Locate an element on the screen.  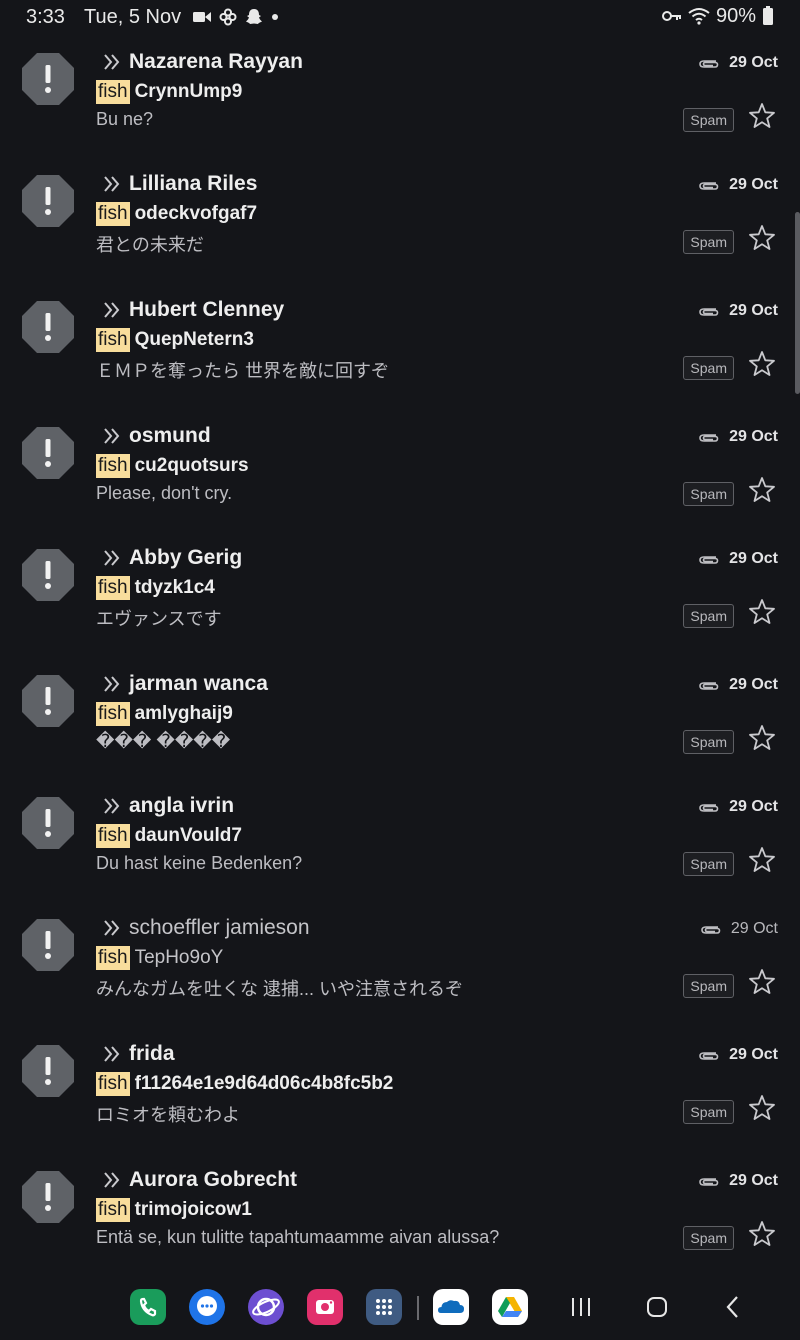
status-date: Tue, 5 Nov is located at coordinates (133, 17).